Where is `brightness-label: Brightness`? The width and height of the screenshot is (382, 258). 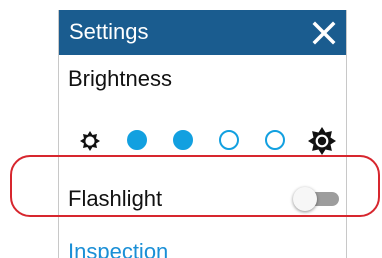 brightness-label: Brightness is located at coordinates (120, 78).